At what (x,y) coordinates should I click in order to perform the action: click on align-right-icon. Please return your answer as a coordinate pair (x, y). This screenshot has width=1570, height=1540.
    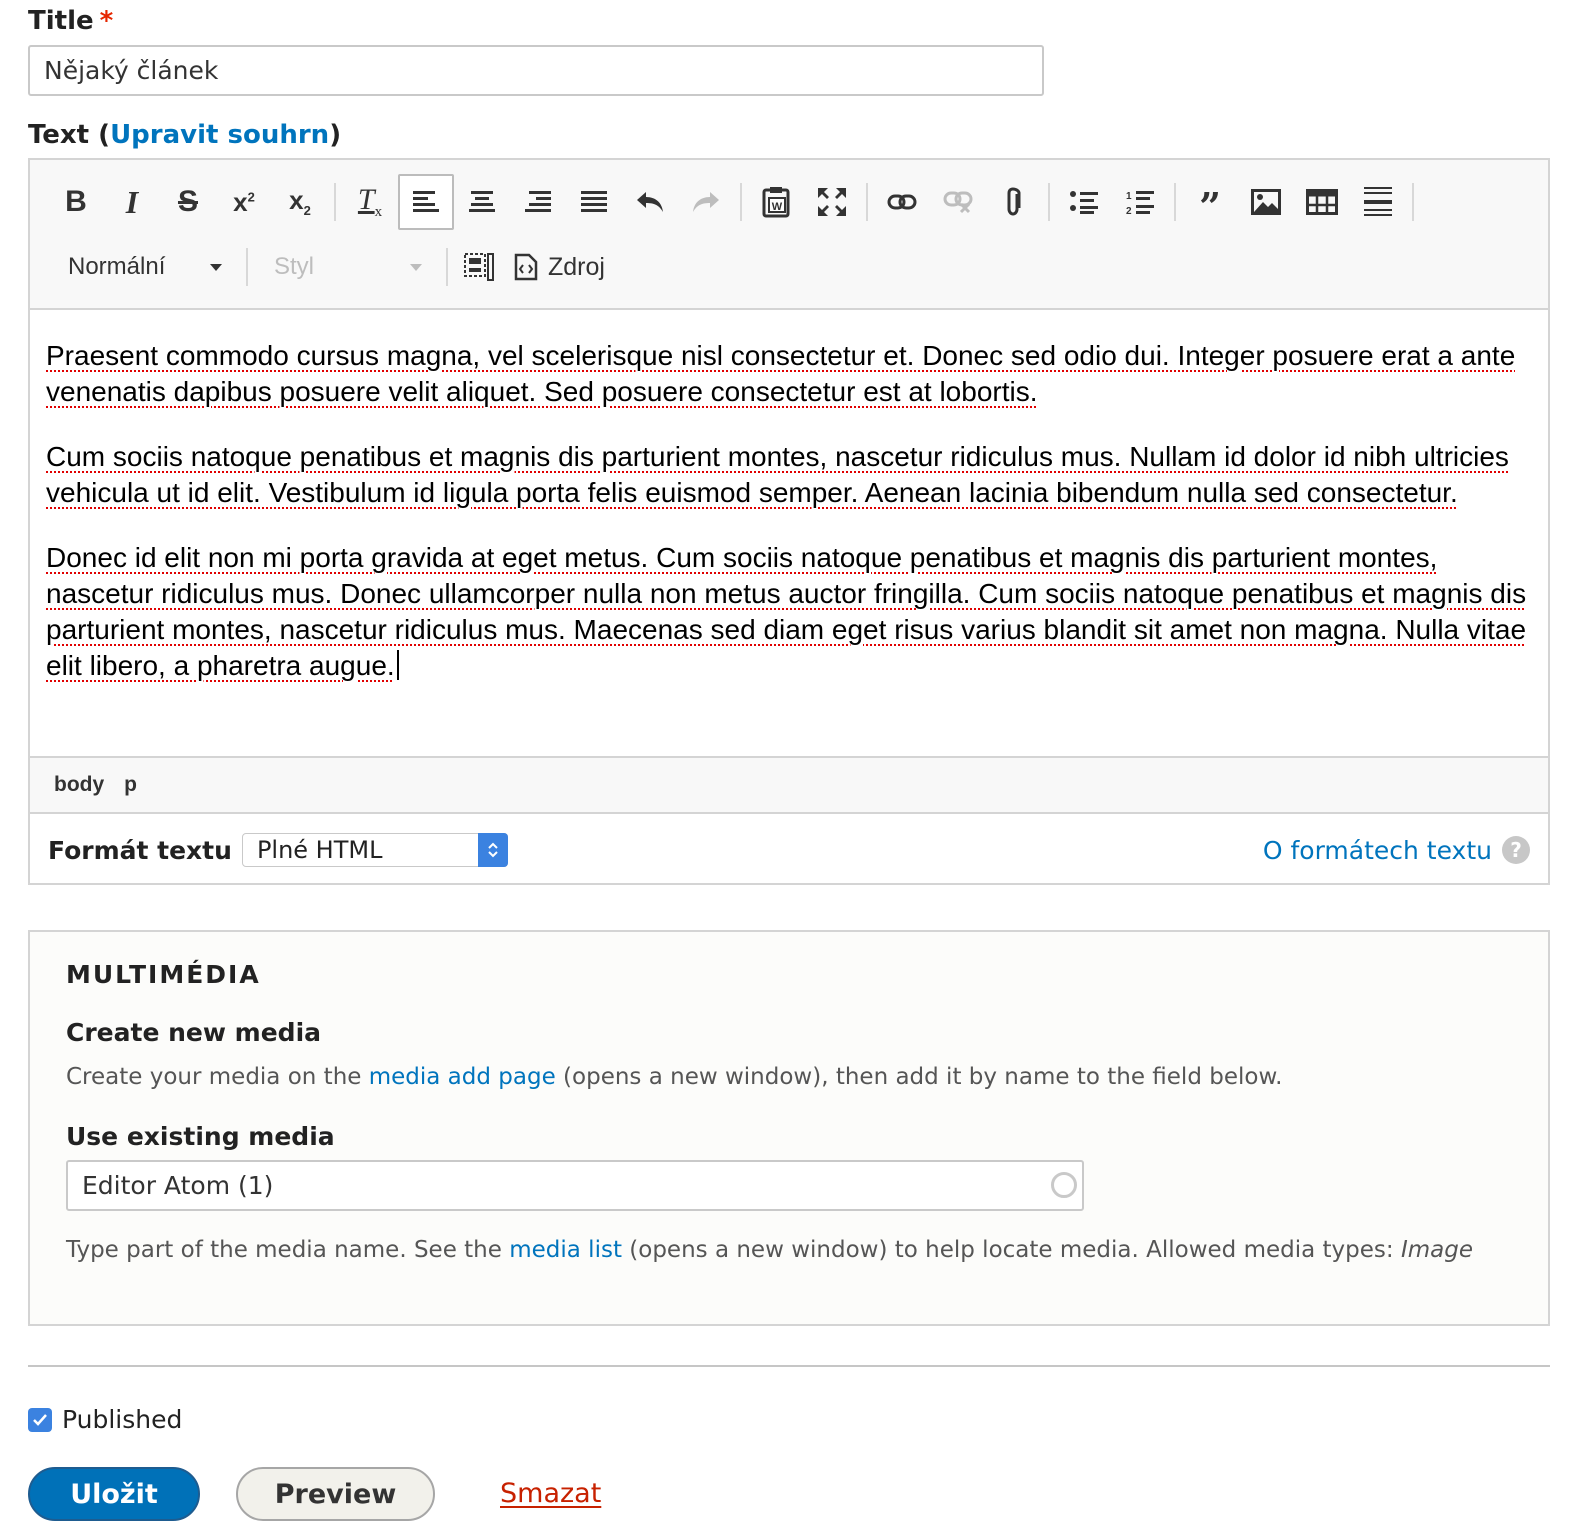
    Looking at the image, I should click on (538, 201).